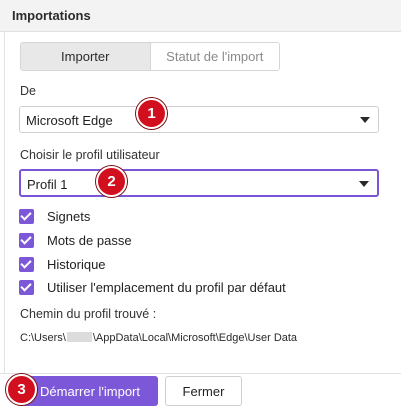  I want to click on source-browser-value: Microsoft Edge, so click(69, 120).